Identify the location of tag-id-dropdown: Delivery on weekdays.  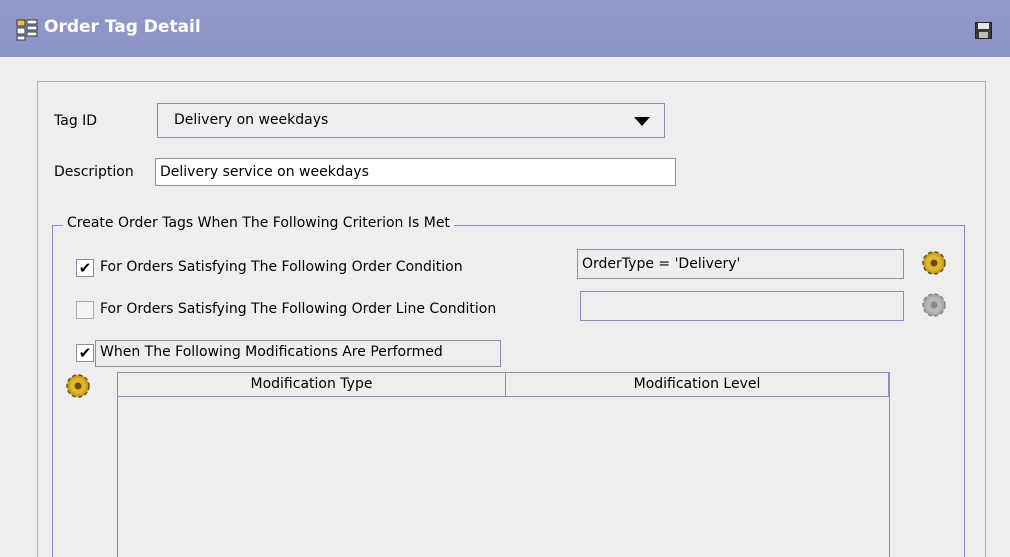
(411, 120).